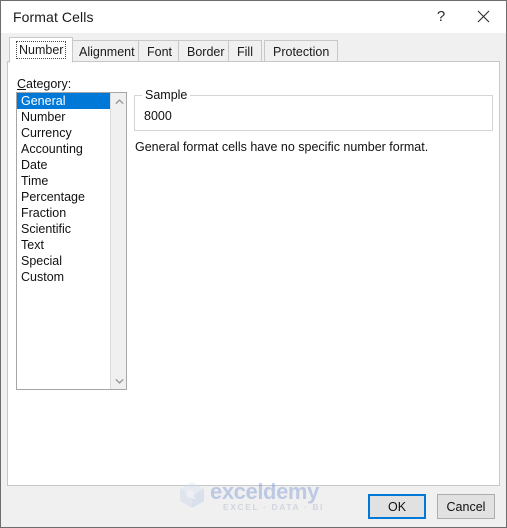 This screenshot has width=507, height=528. I want to click on close-icon, so click(483, 16).